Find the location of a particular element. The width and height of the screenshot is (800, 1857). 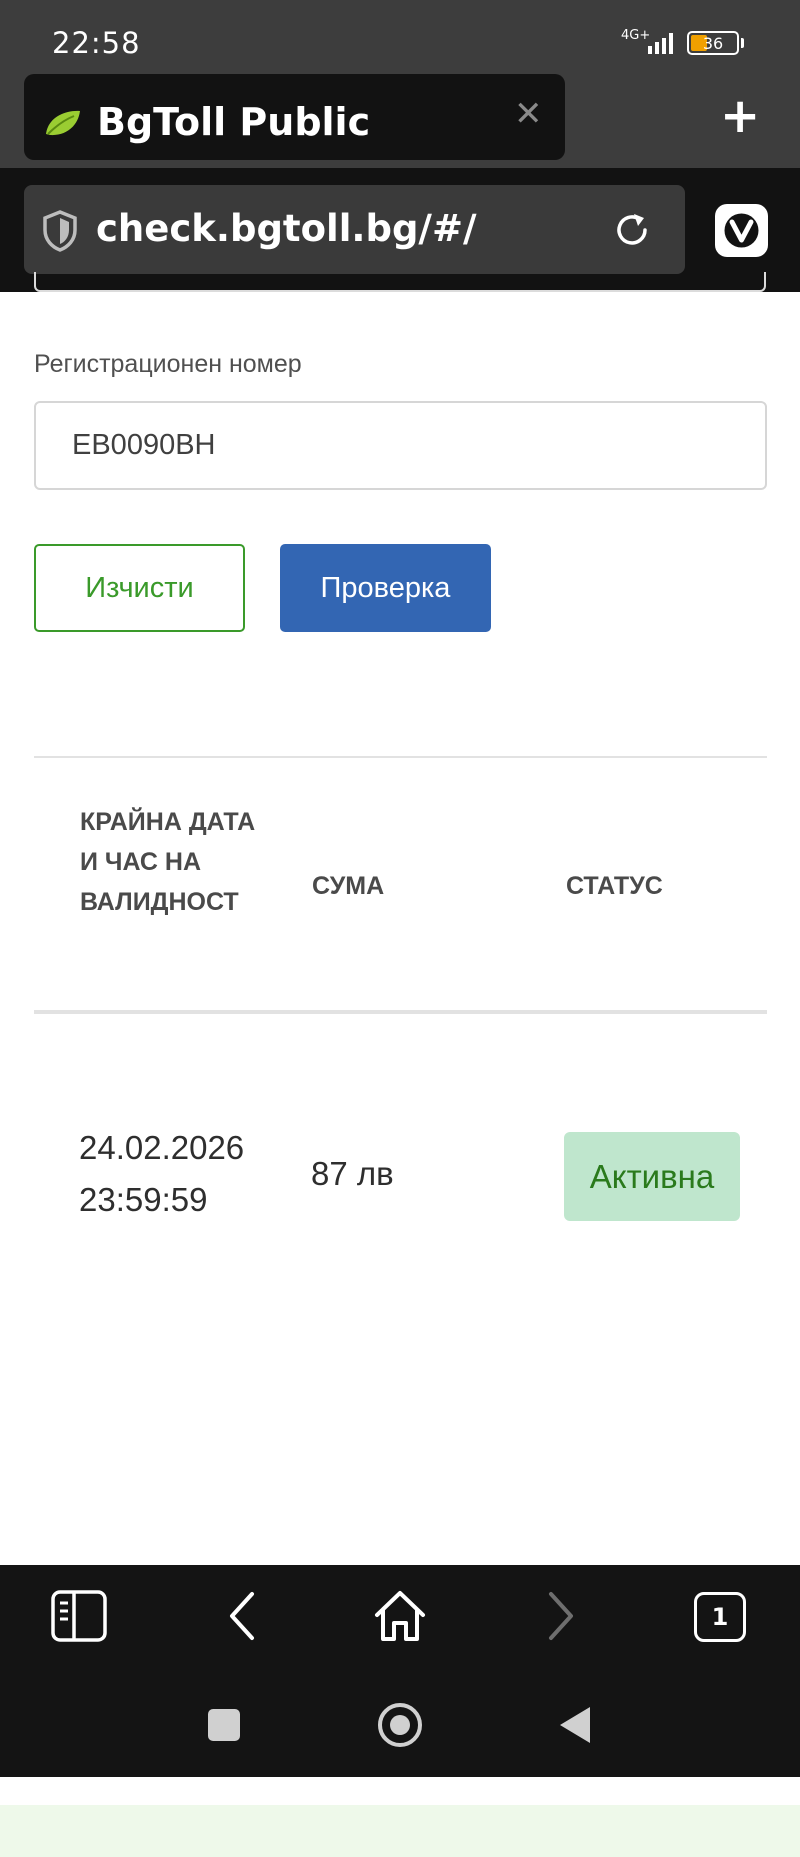

browser-toolbar: 1 is located at coordinates (400, 1619).